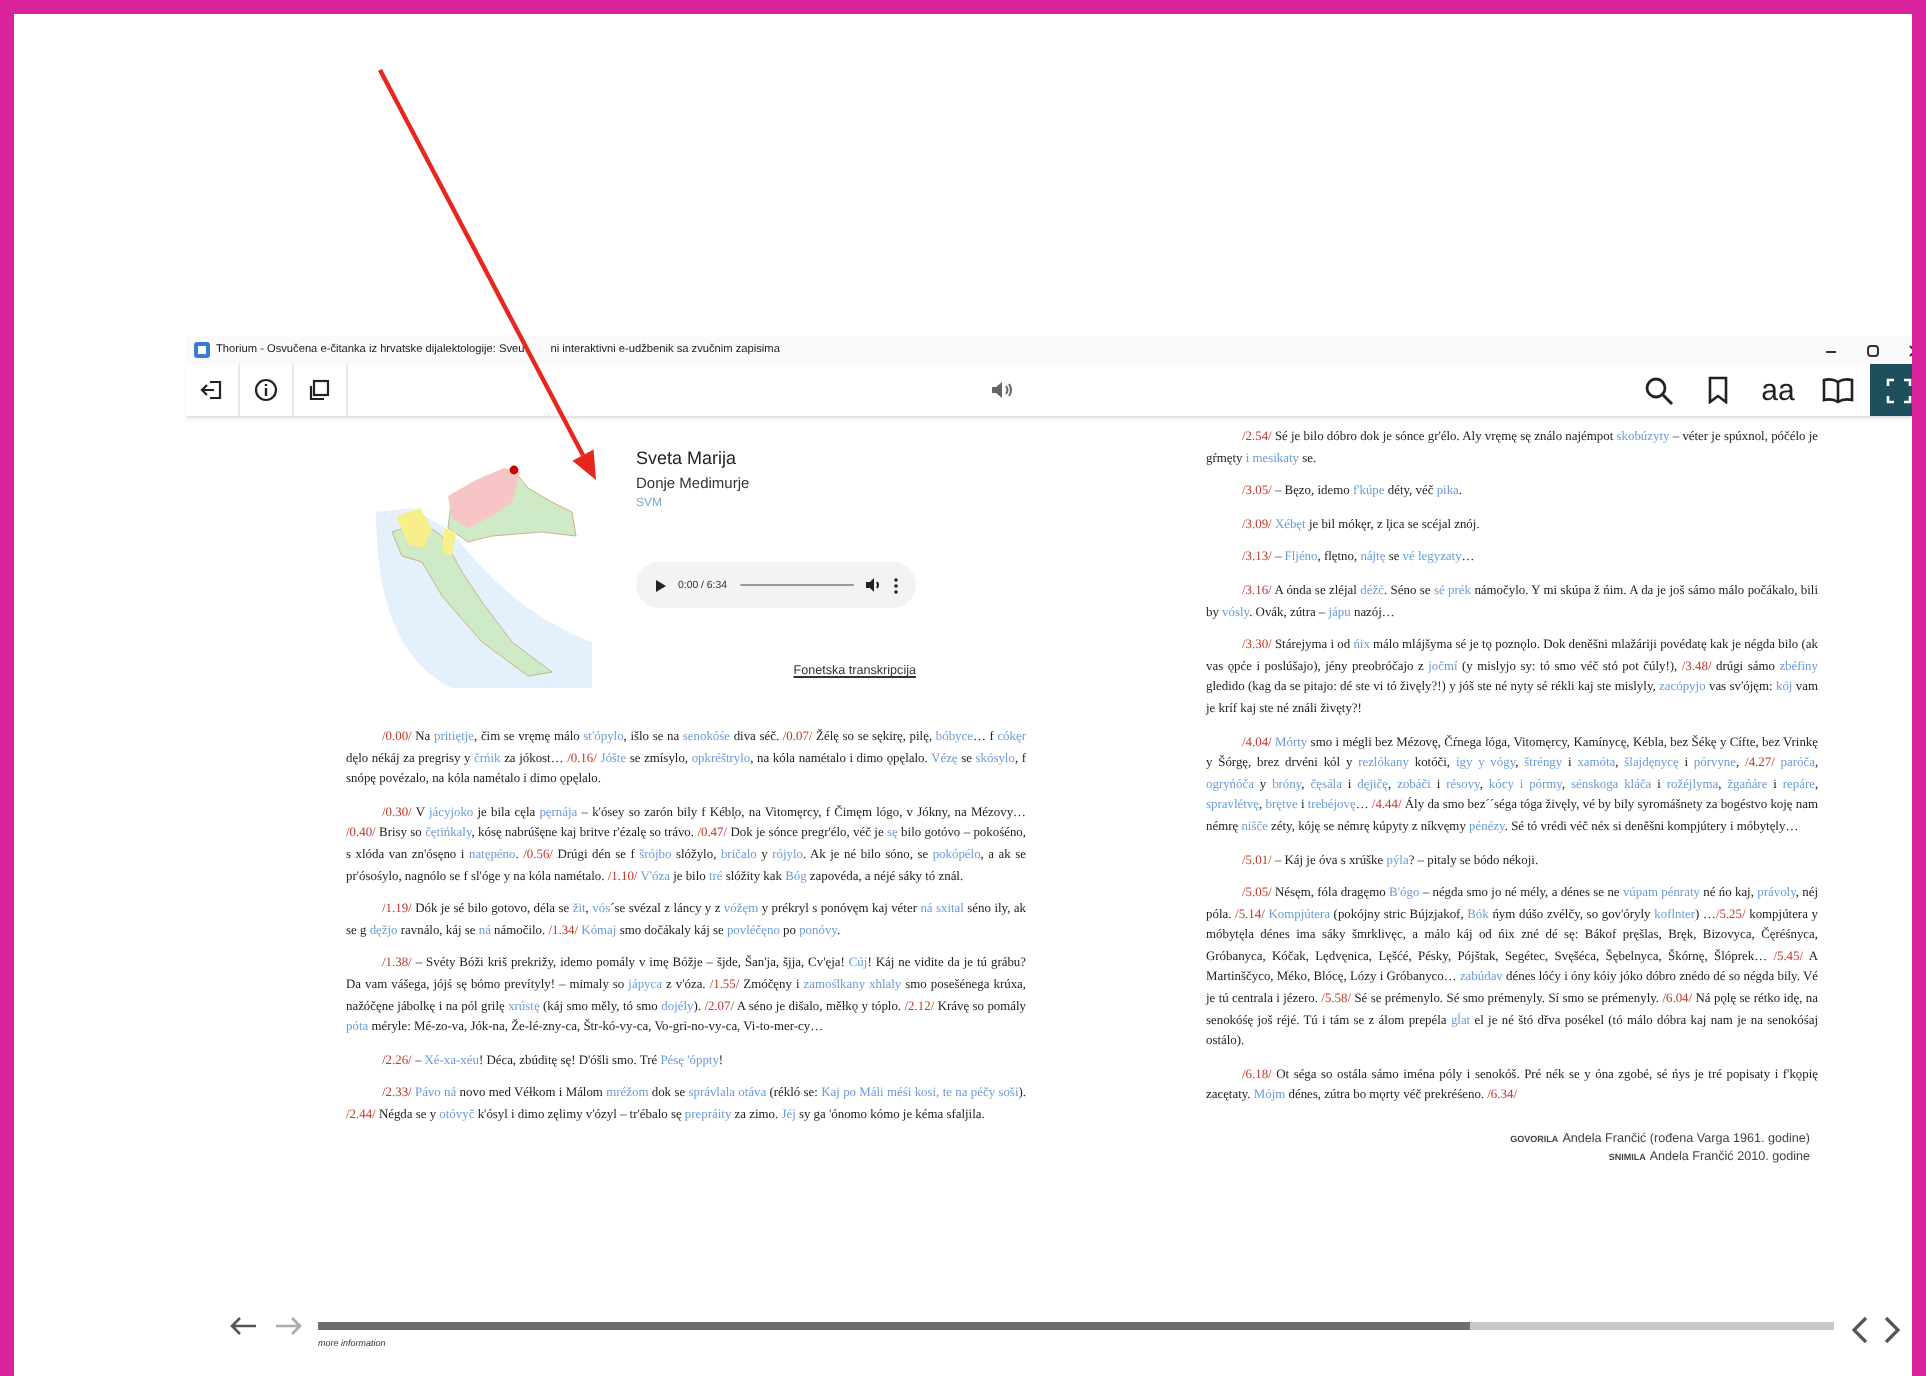 The height and width of the screenshot is (1376, 1926). What do you see at coordinates (1898, 390) in the screenshot?
I see `fullscreen-icon` at bounding box center [1898, 390].